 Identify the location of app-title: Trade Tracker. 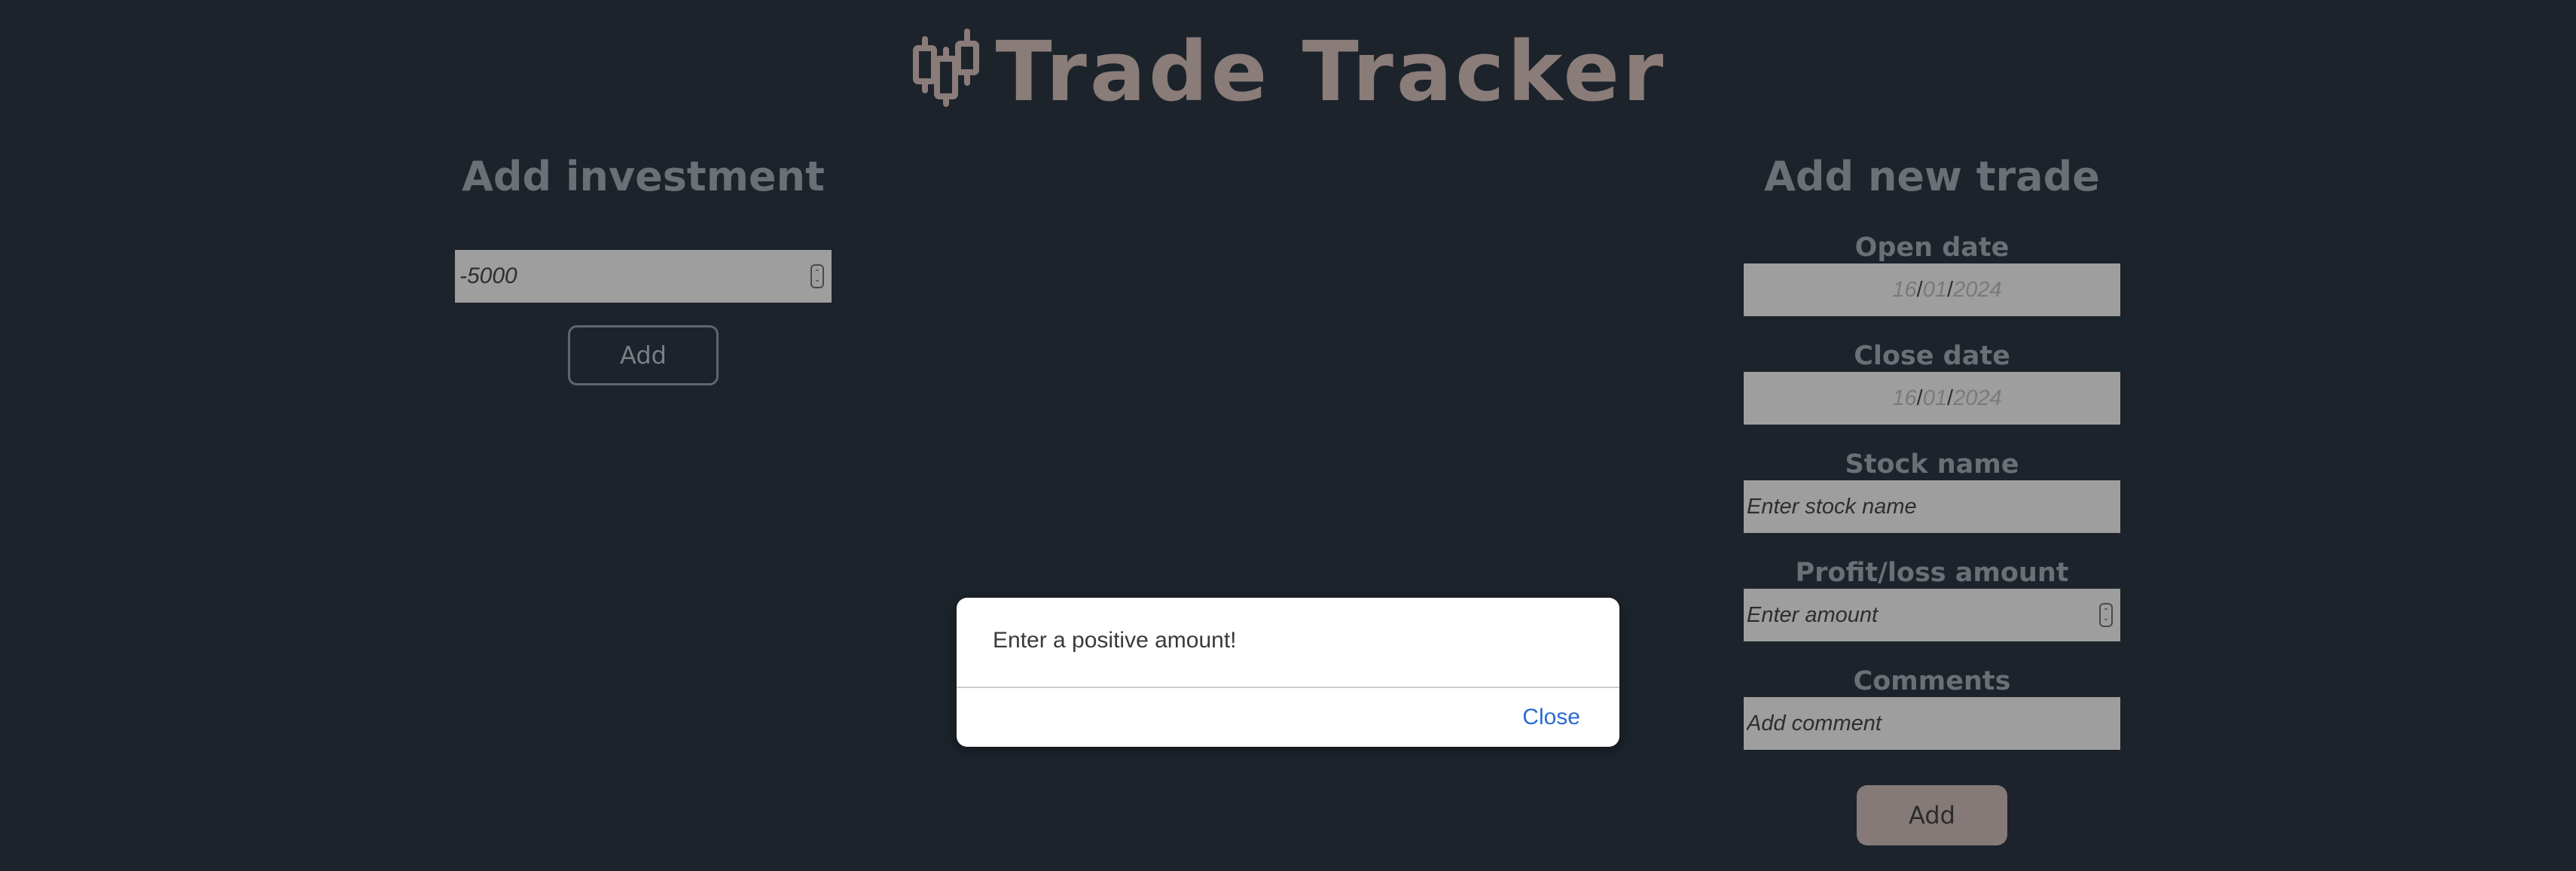
(1331, 71).